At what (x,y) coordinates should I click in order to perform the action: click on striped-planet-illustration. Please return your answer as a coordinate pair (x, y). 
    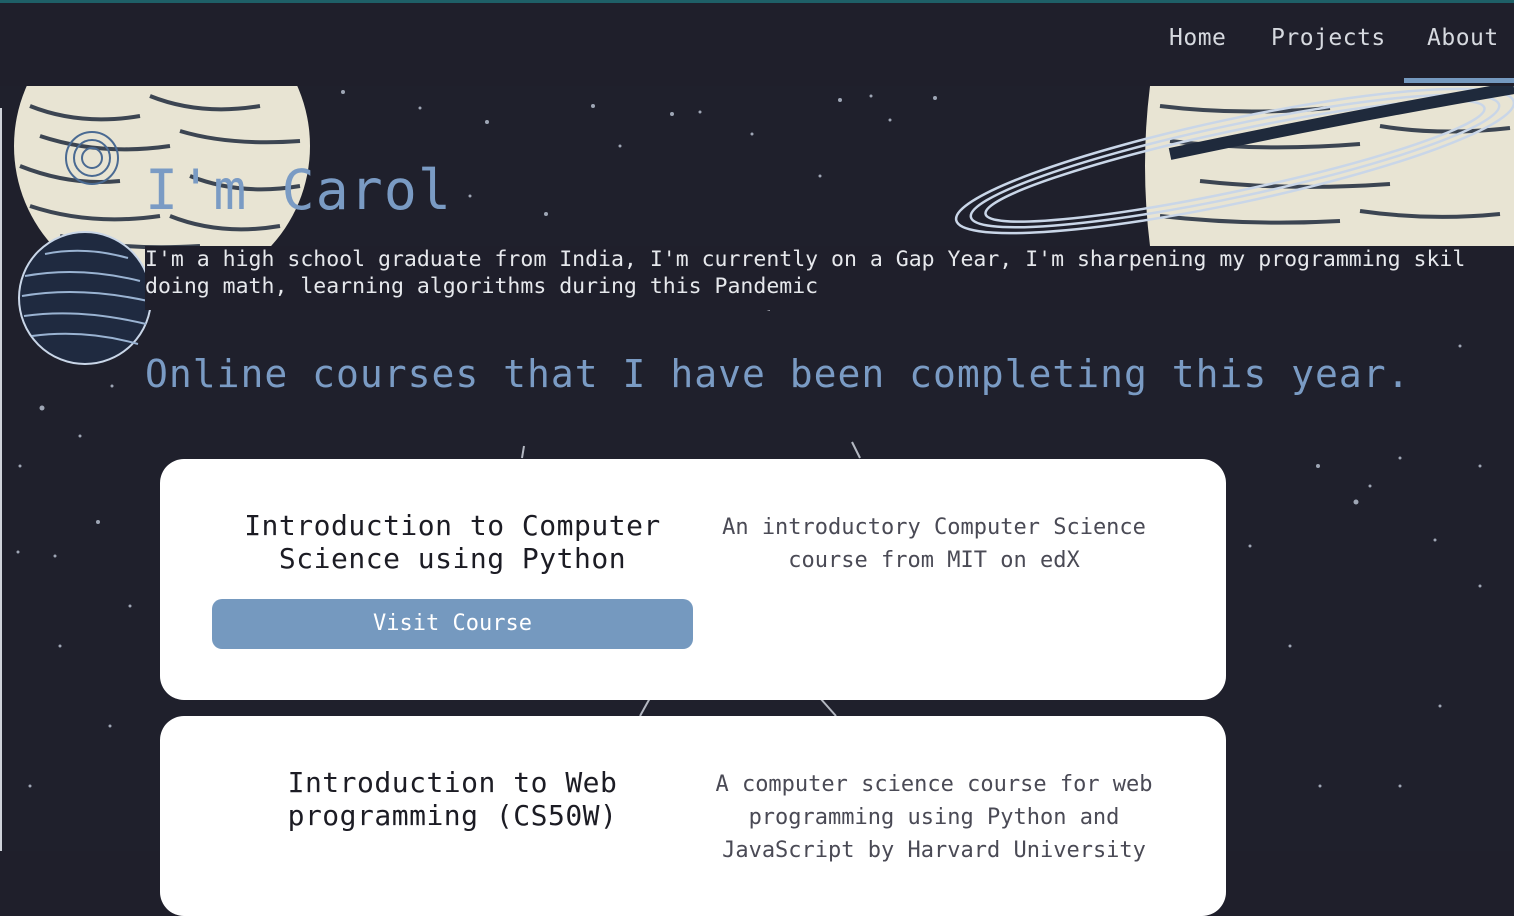
    Looking at the image, I should click on (85, 298).